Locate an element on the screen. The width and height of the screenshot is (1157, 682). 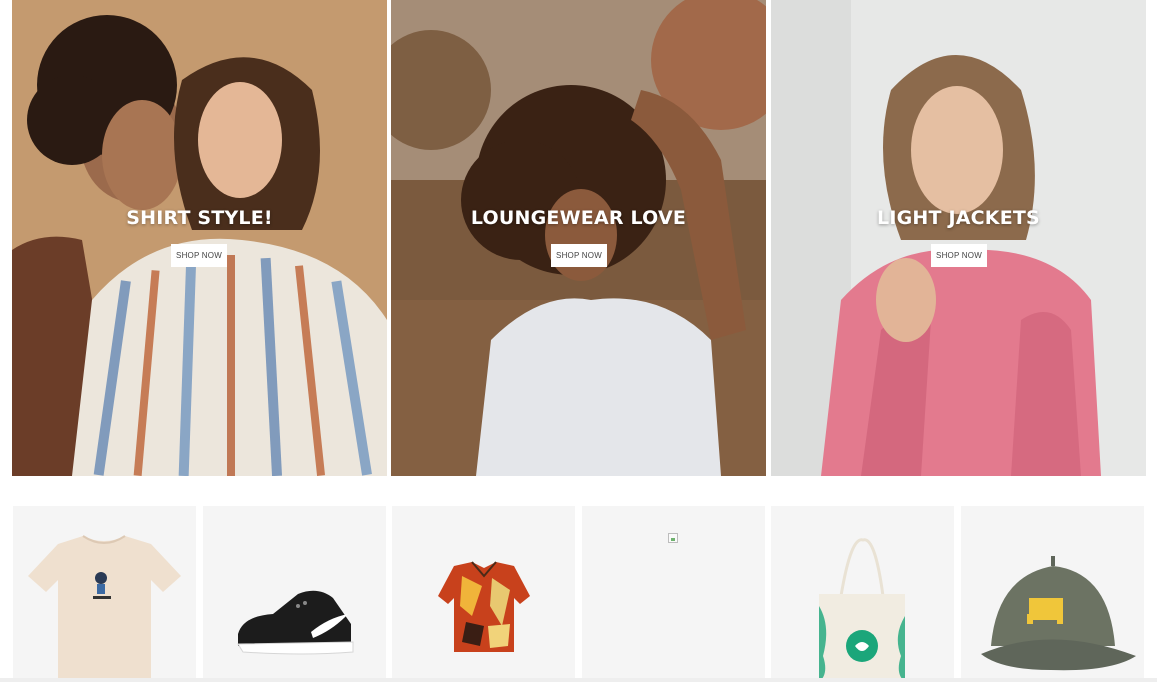
tote-bag-product-image is located at coordinates (862, 610).